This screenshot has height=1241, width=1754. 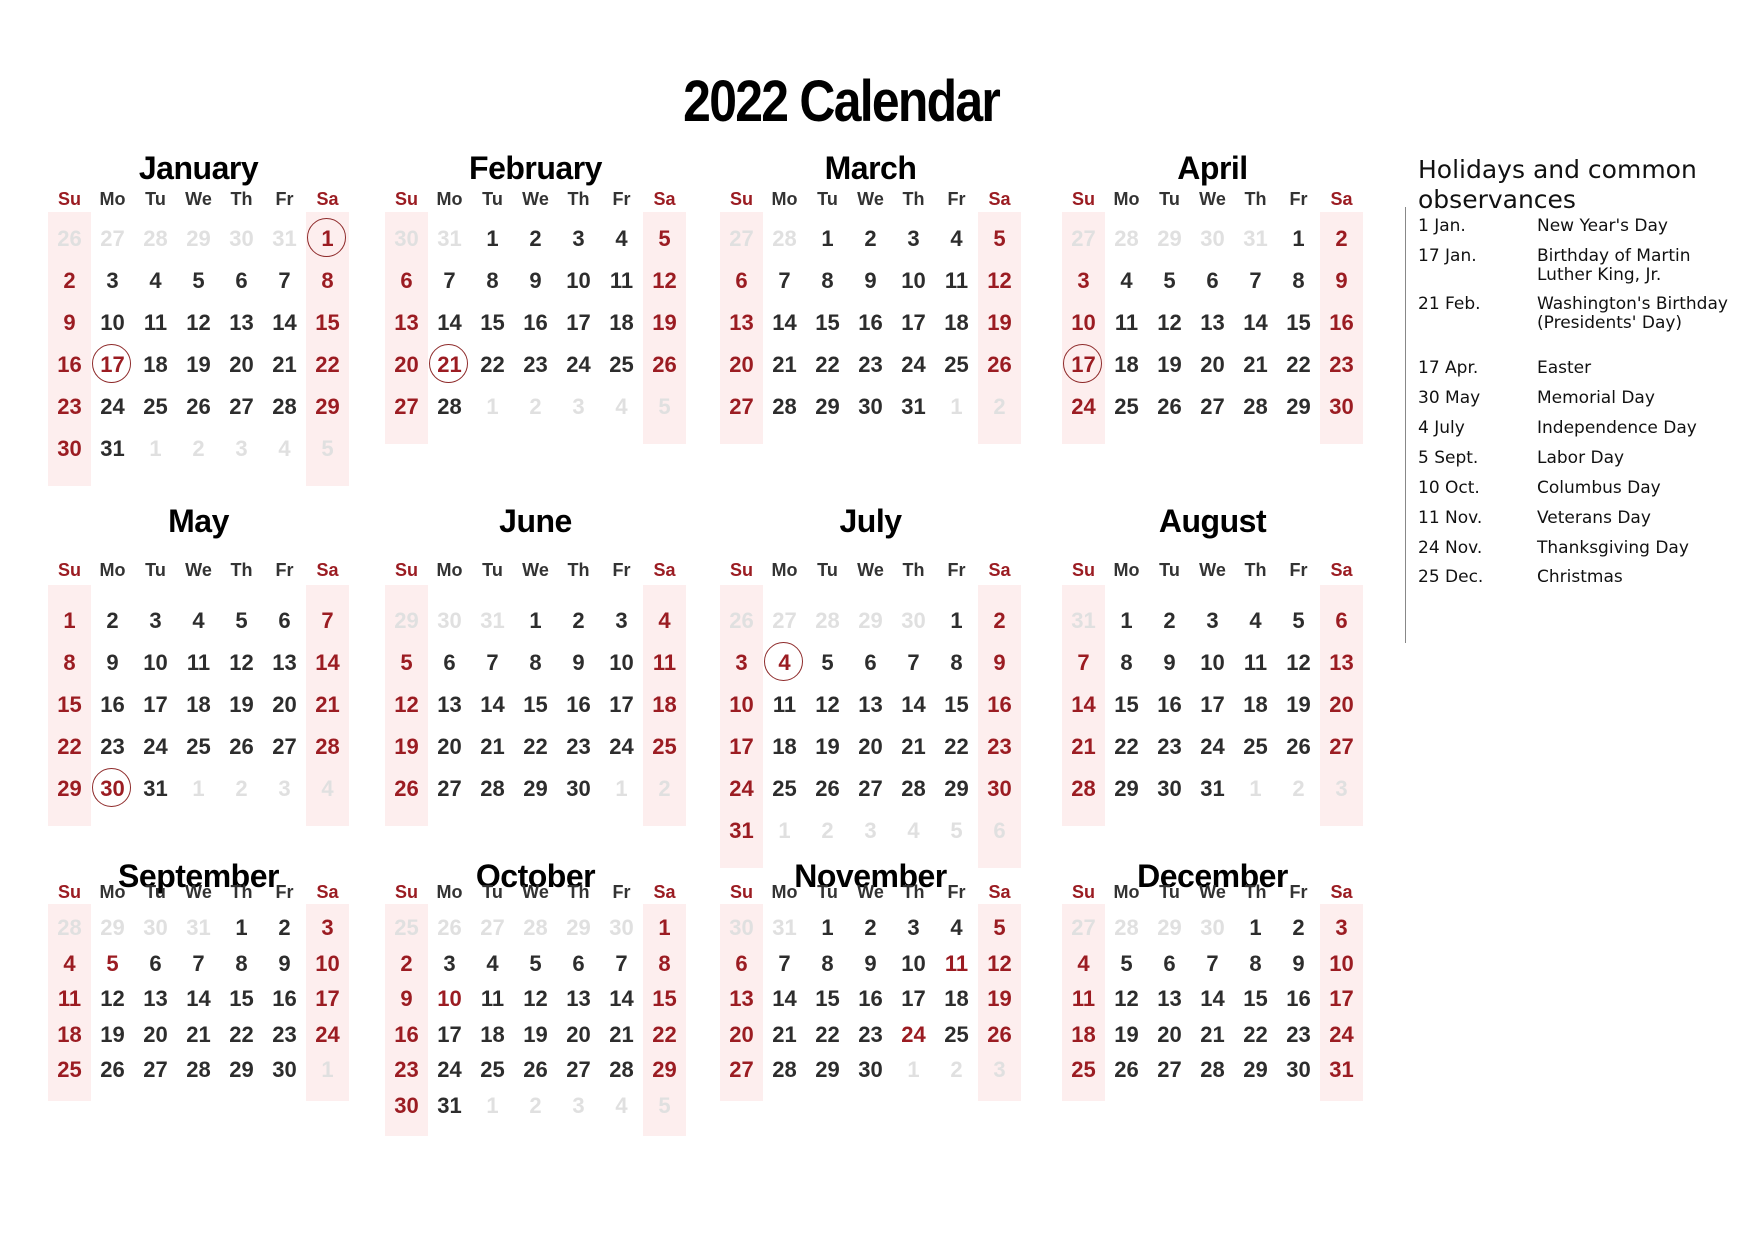 What do you see at coordinates (784, 661) in the screenshot?
I see `holiday-day: 4` at bounding box center [784, 661].